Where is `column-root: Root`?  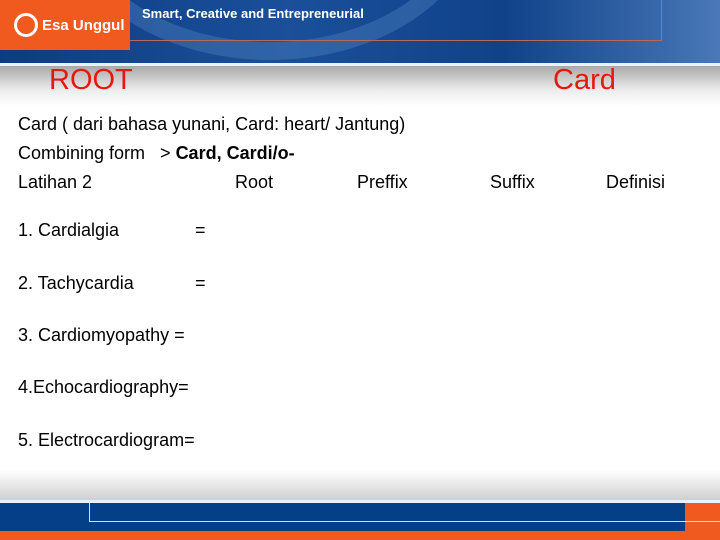
column-root: Root is located at coordinates (254, 182).